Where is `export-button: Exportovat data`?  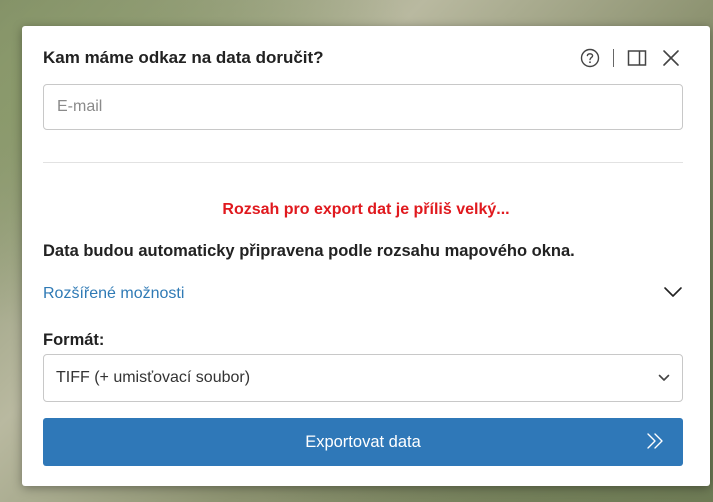 export-button: Exportovat data is located at coordinates (363, 442).